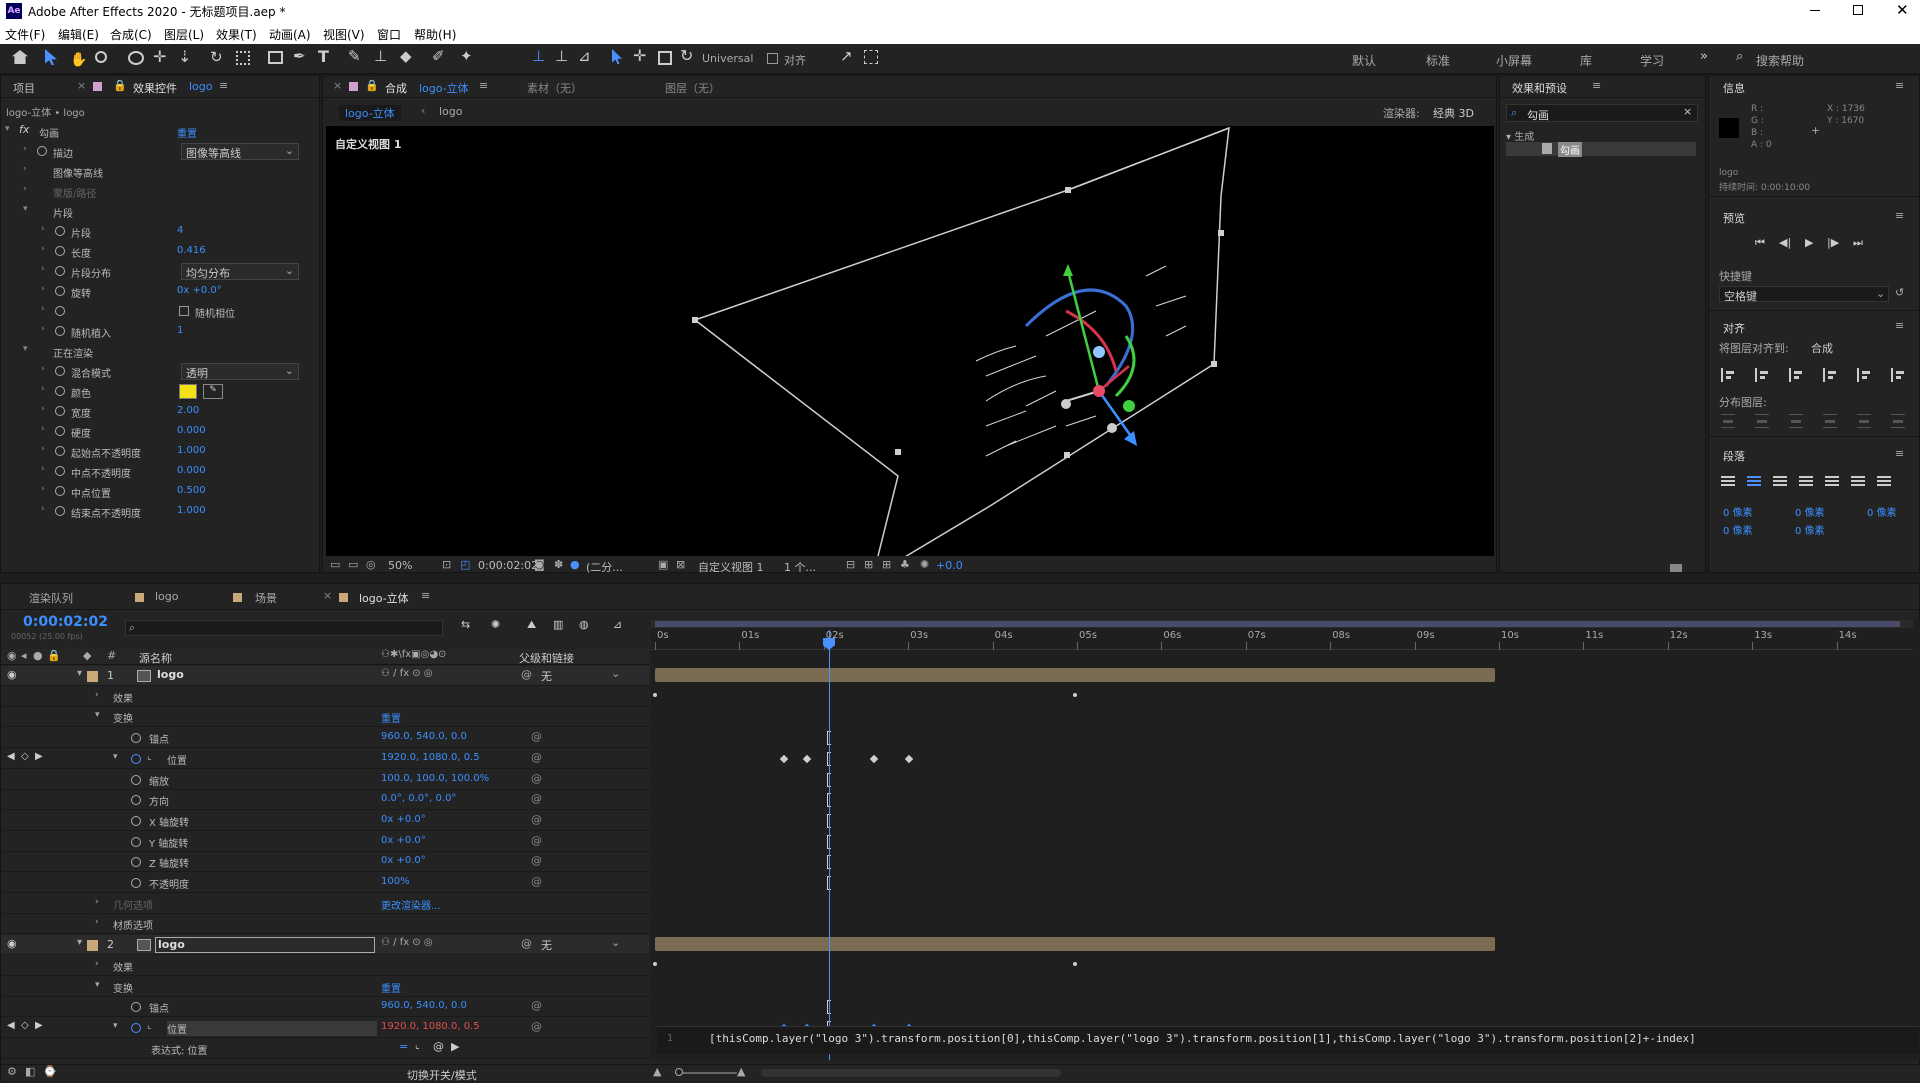 The image size is (1920, 1083). I want to click on home-icon, so click(20, 57).